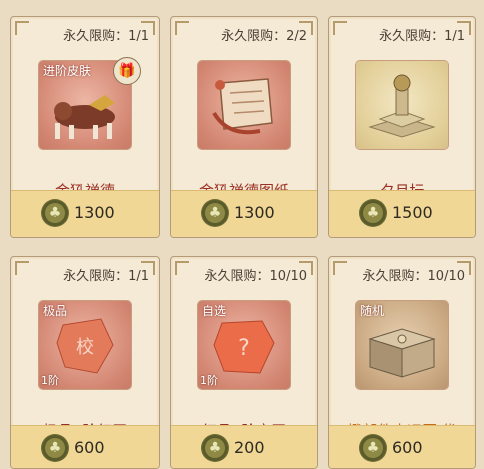 Image resolution: width=484 pixels, height=469 pixels. I want to click on red-gem-icon: ?, so click(244, 347).